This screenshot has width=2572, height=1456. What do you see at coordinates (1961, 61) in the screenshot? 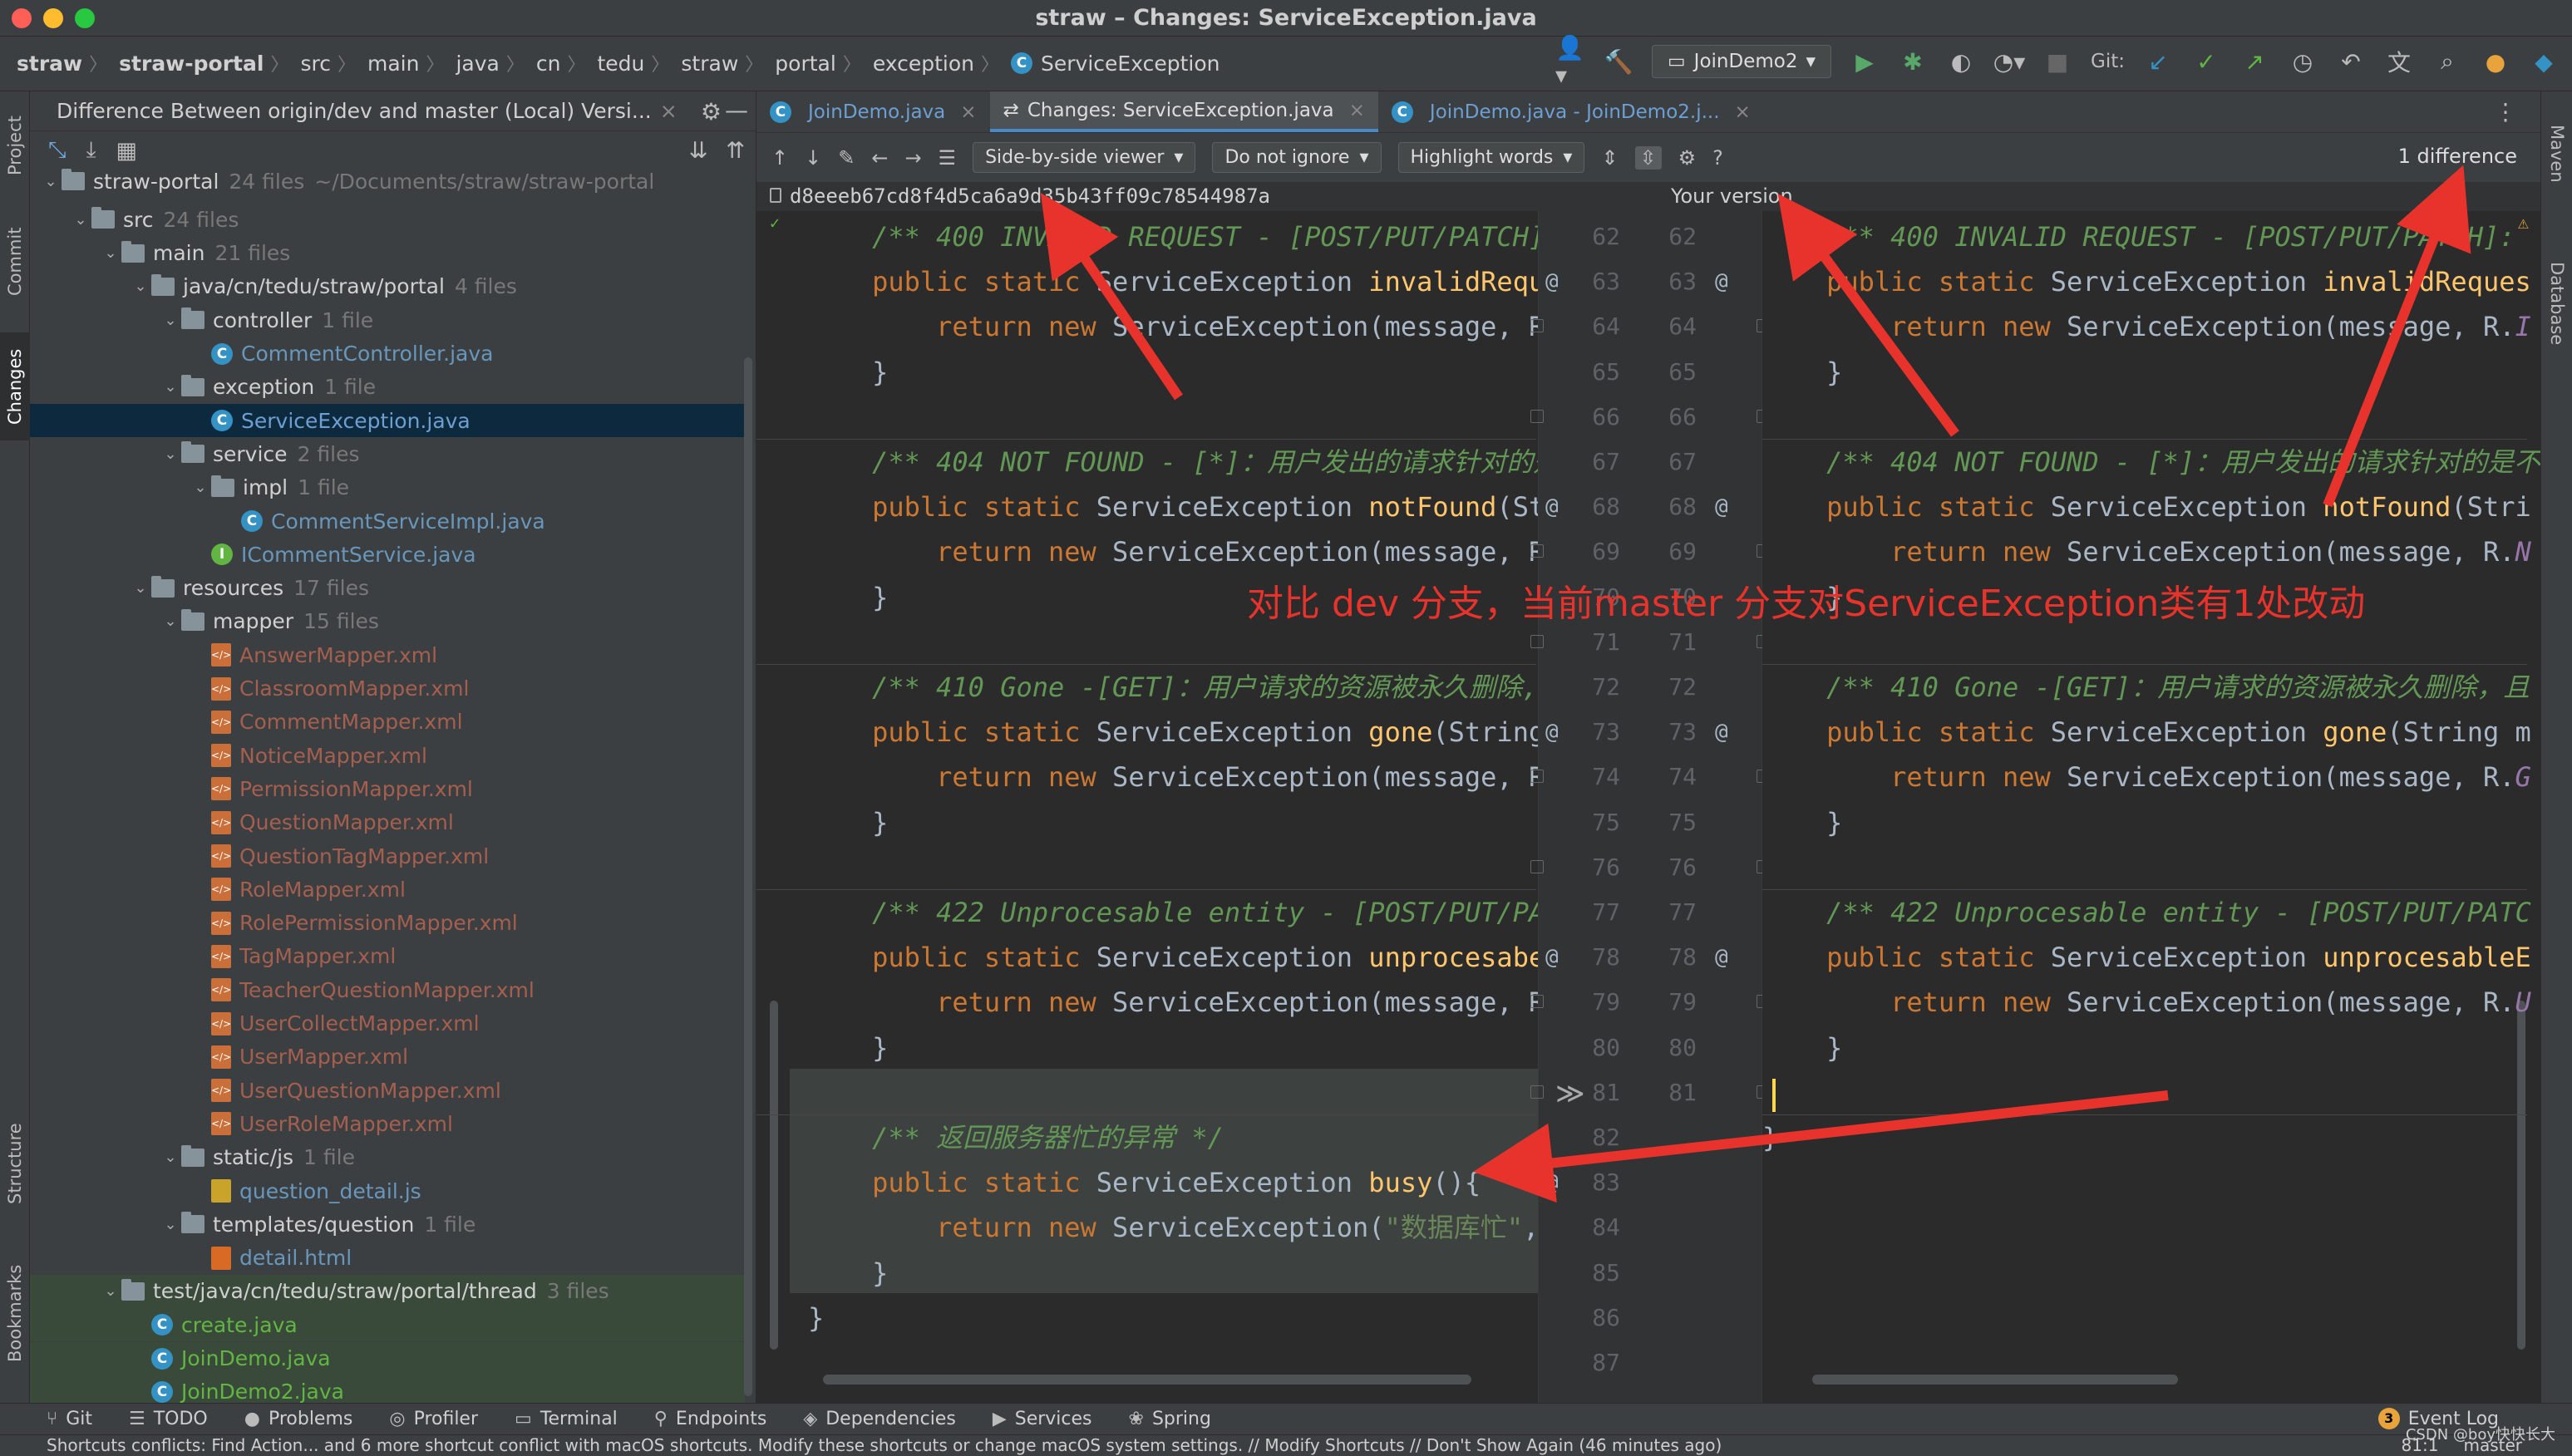
I see `coverage-icon: ◐` at bounding box center [1961, 61].